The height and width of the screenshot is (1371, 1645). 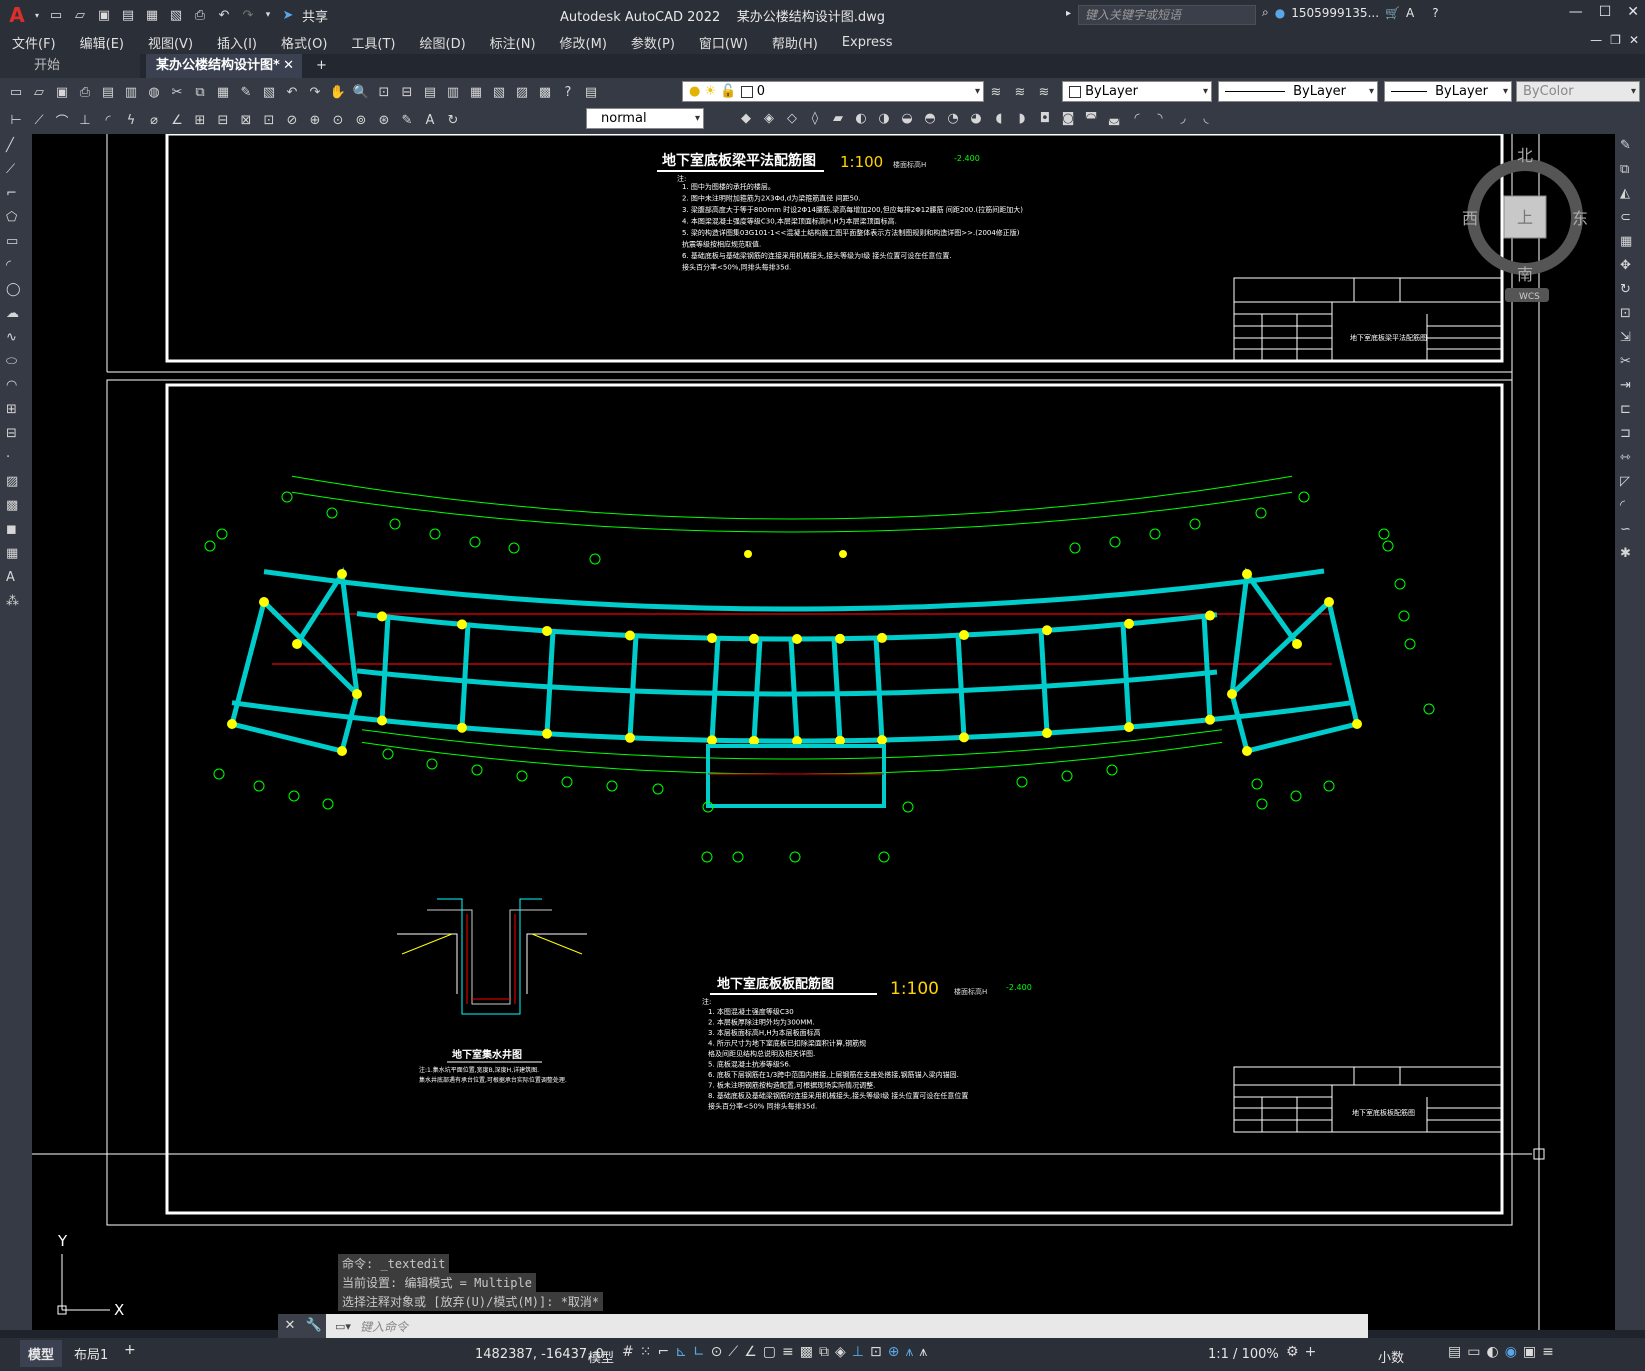 I want to click on explode-icon: ✱, so click(x=1630, y=556).